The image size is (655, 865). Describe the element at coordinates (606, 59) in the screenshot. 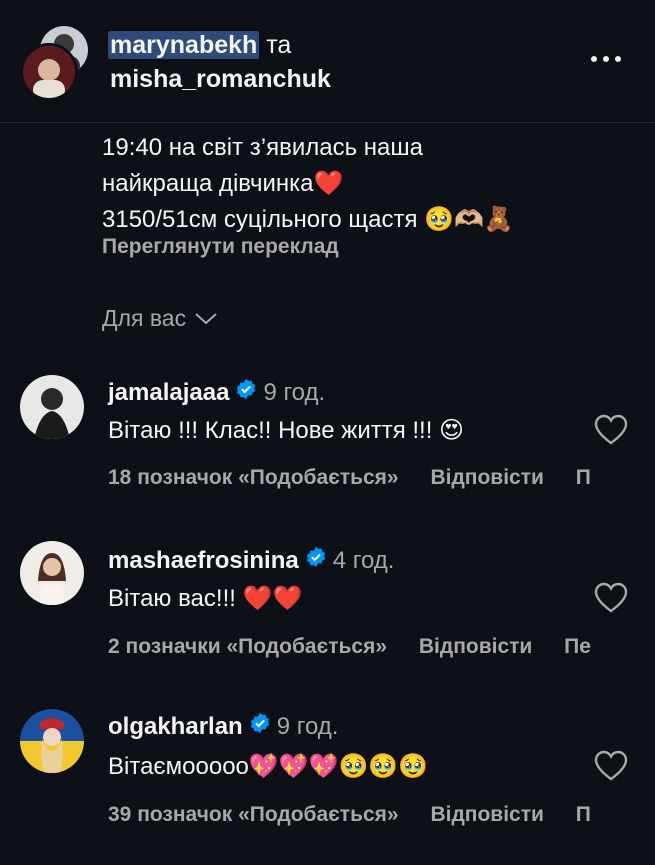

I see `more-horizontal-icon` at that location.